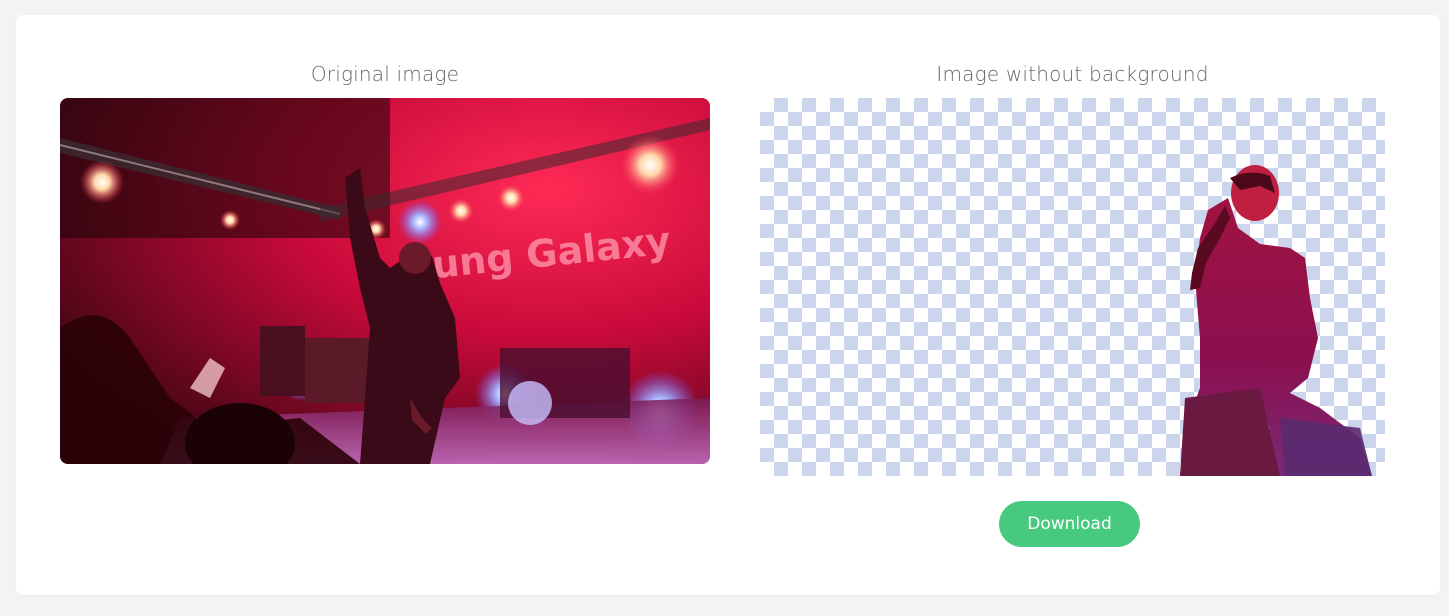  I want to click on download-button: Download, so click(1069, 524).